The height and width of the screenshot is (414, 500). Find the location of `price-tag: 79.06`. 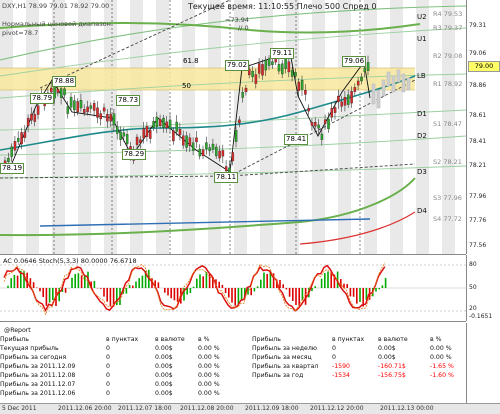

price-tag: 79.06 is located at coordinates (354, 61).